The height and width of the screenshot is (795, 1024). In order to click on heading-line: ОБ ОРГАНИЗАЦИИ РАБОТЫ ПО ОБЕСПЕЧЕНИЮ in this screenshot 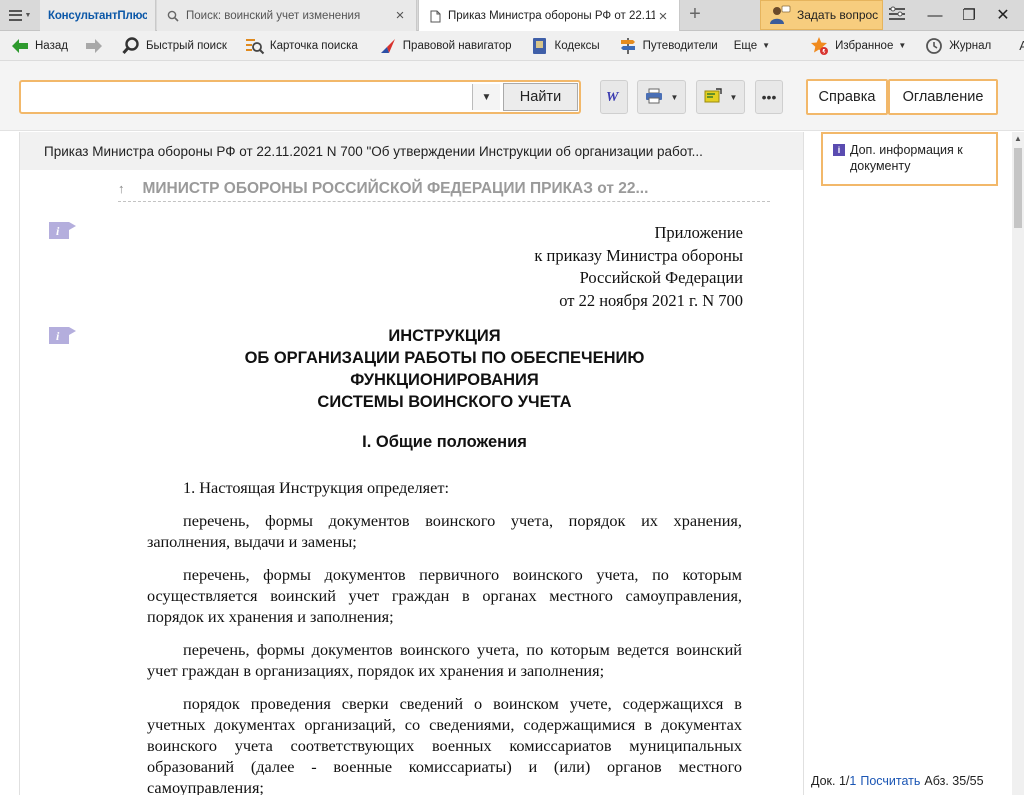, I will do `click(444, 358)`.